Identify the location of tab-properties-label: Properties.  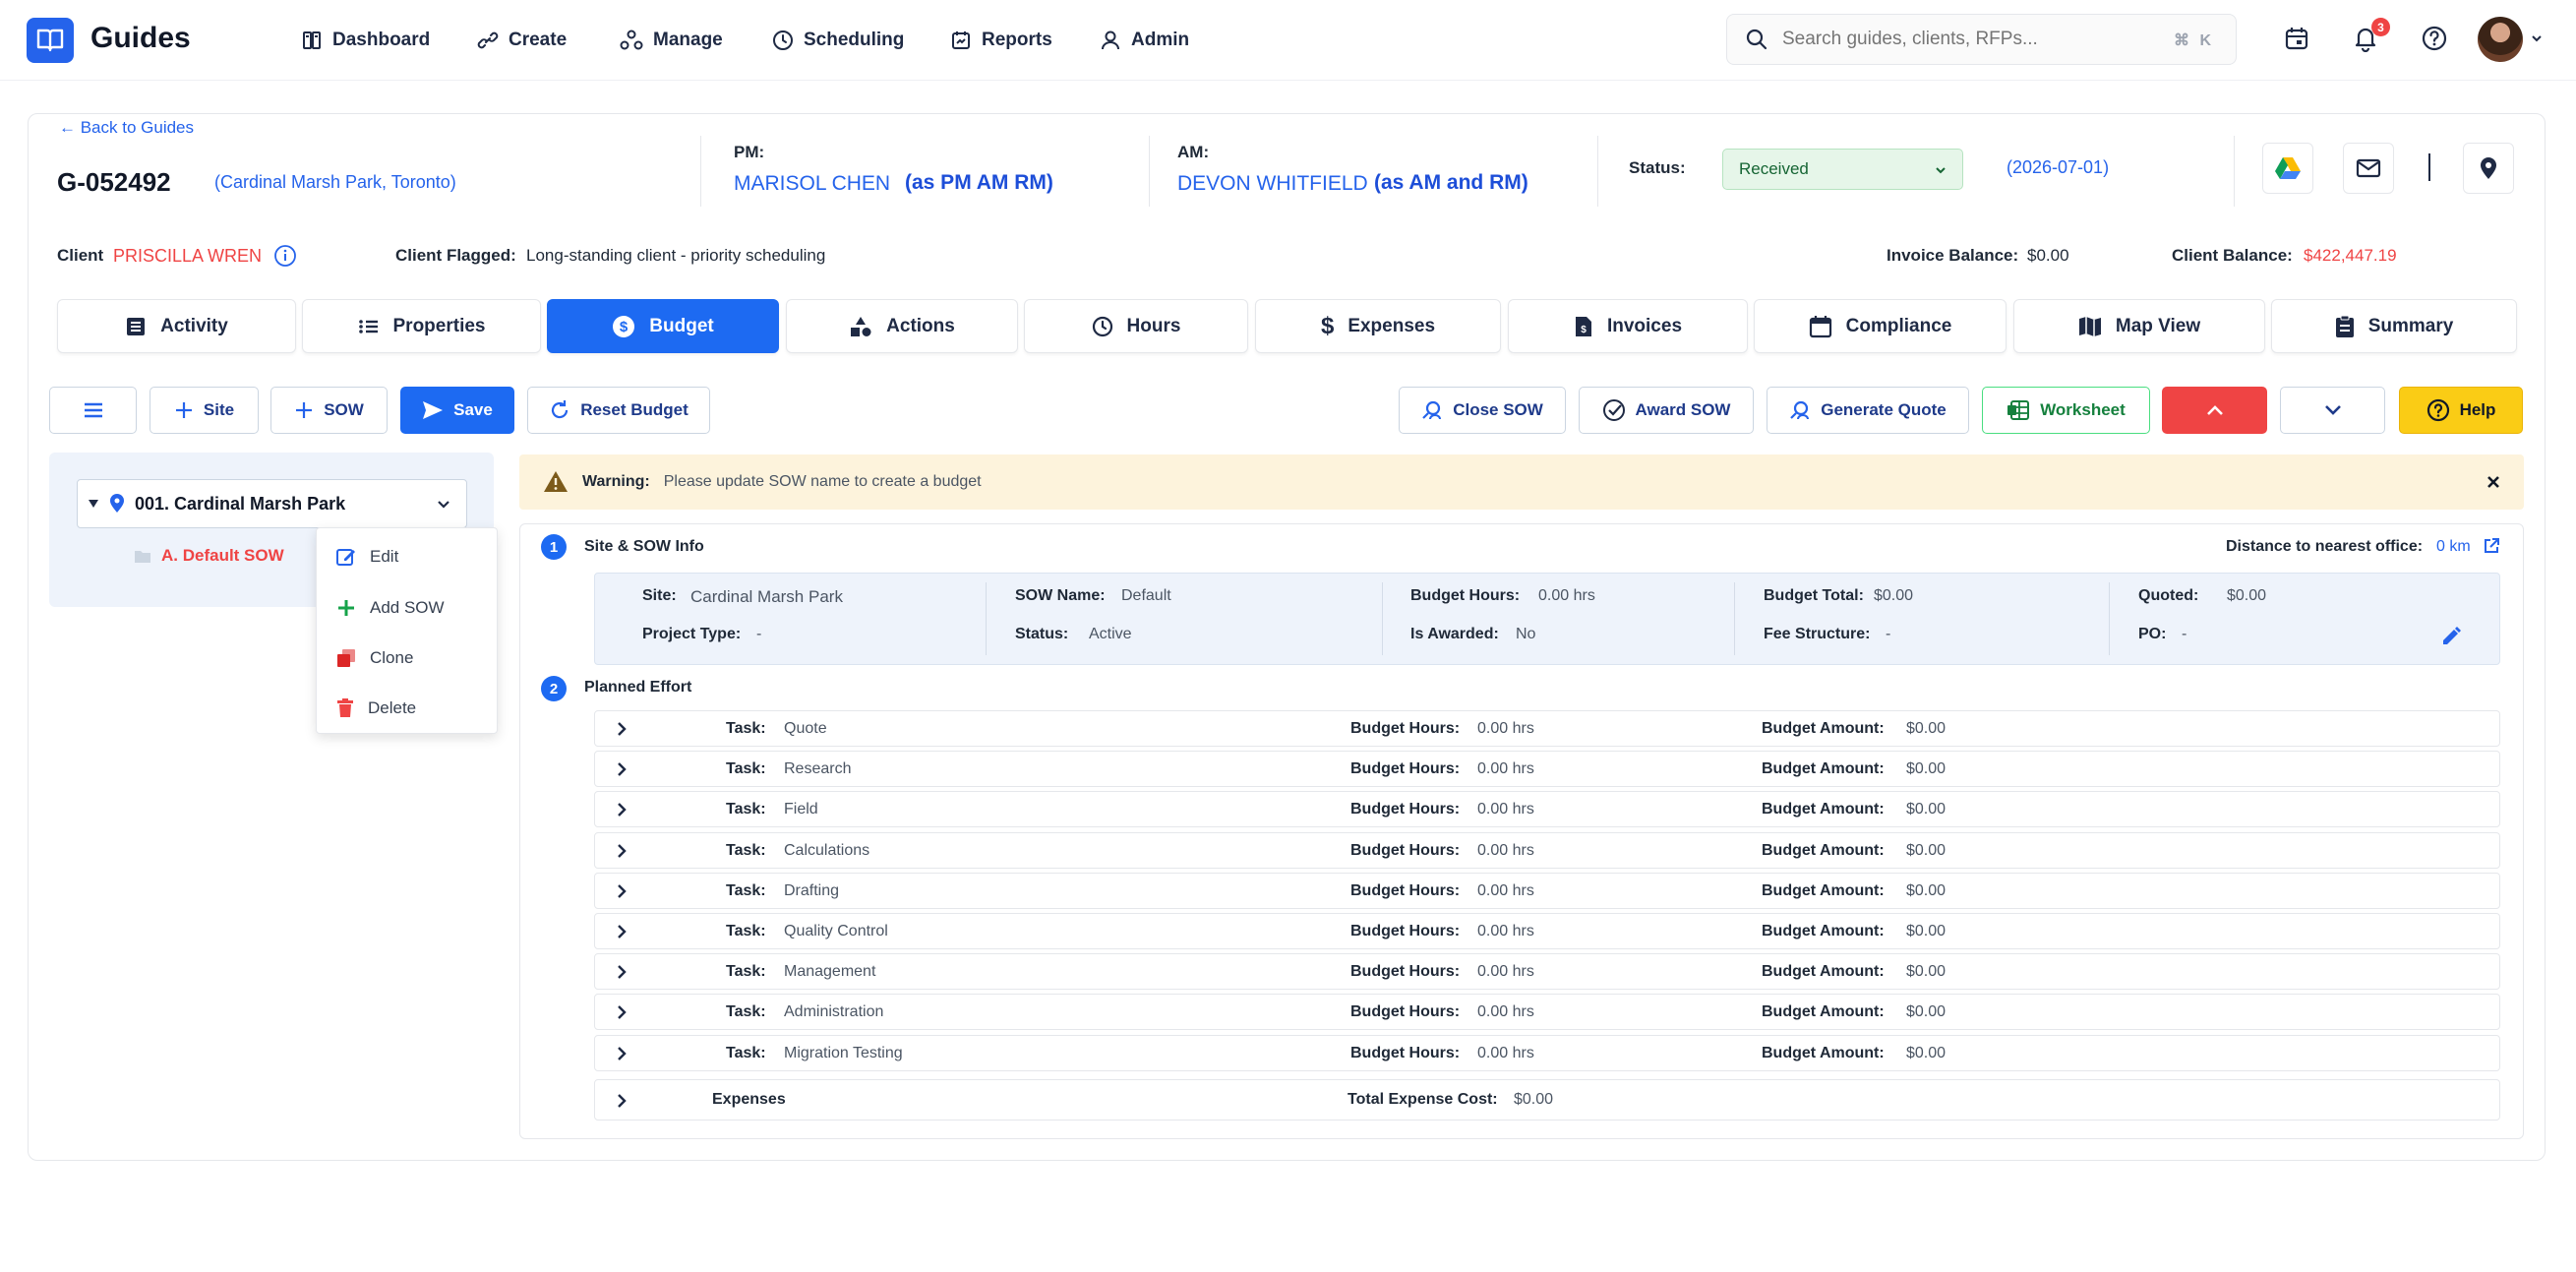
(439, 326).